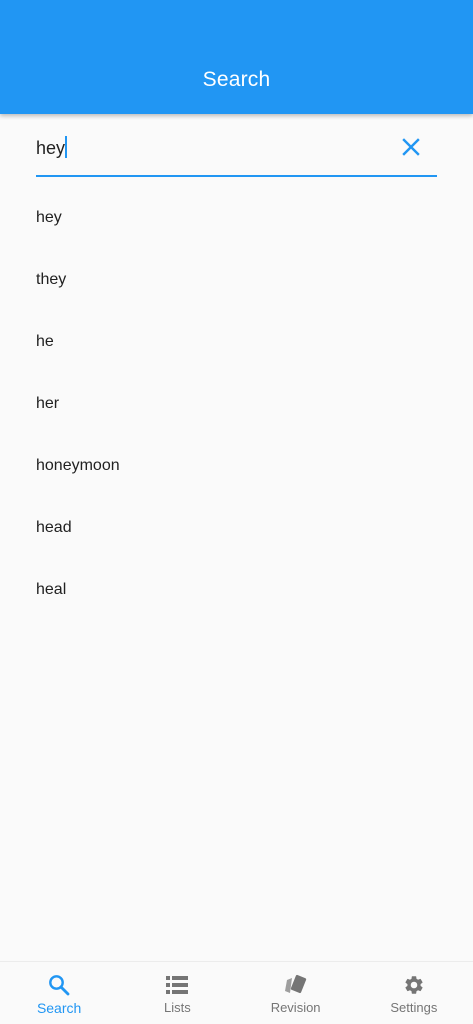  What do you see at coordinates (236, 342) in the screenshot?
I see `suggestion-item: he` at bounding box center [236, 342].